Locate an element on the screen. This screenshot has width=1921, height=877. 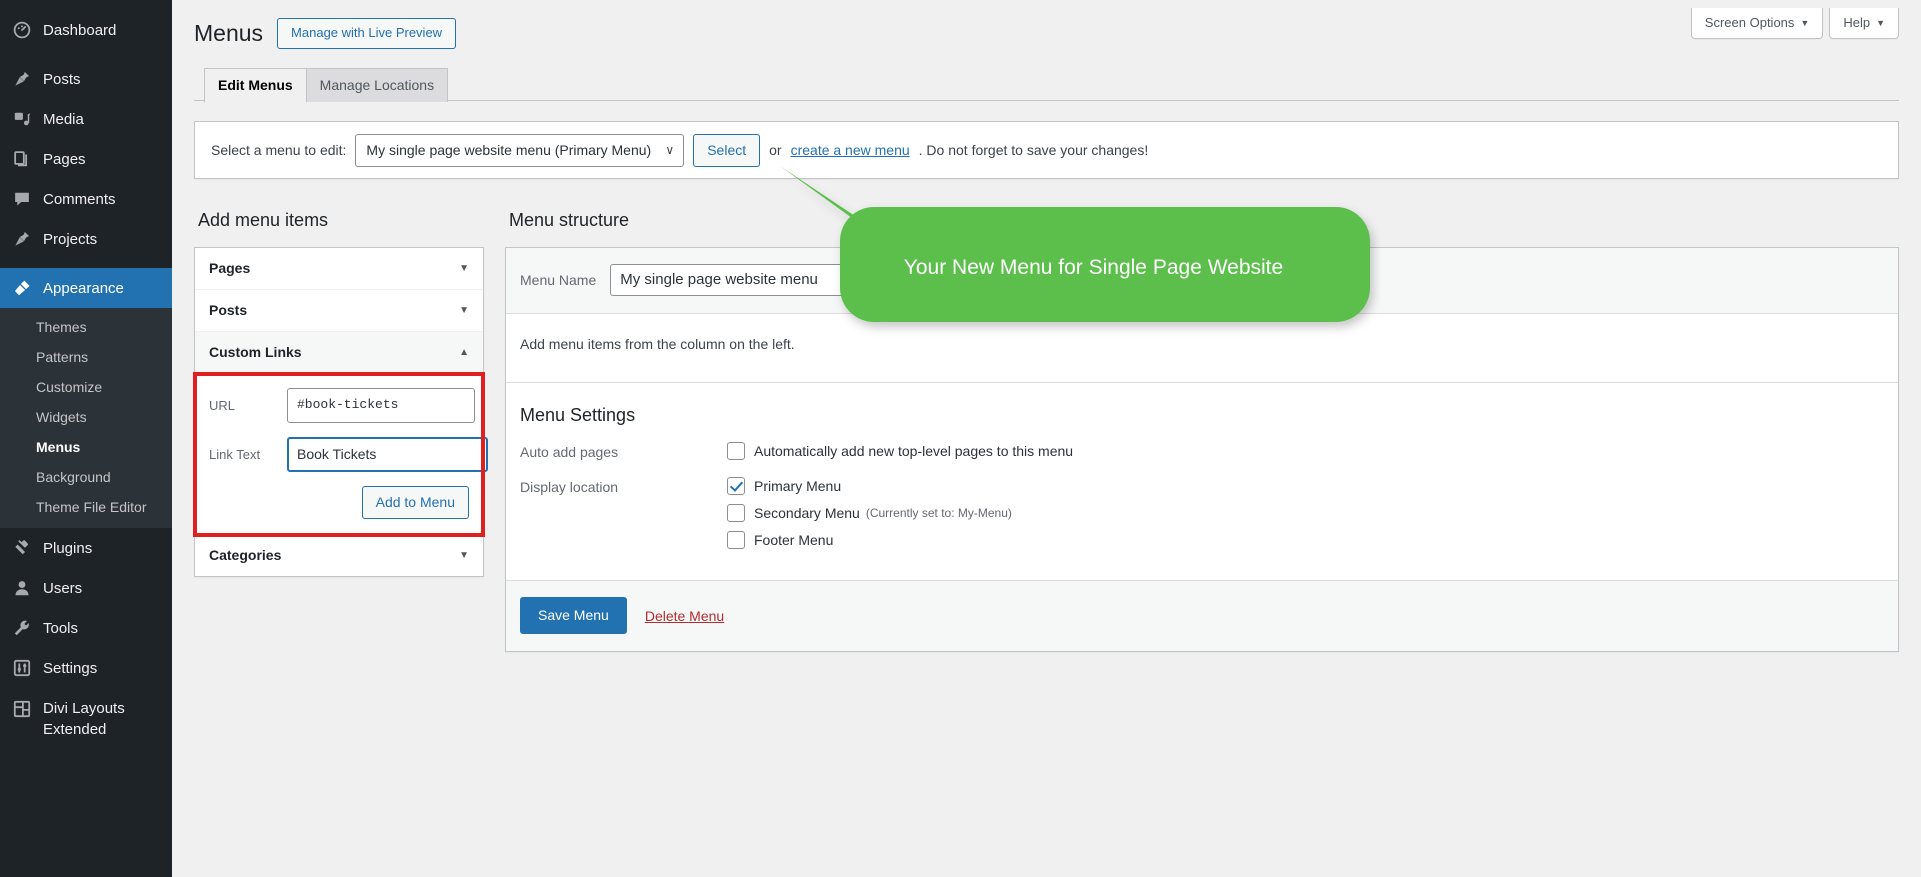
media-icon is located at coordinates (22, 119).